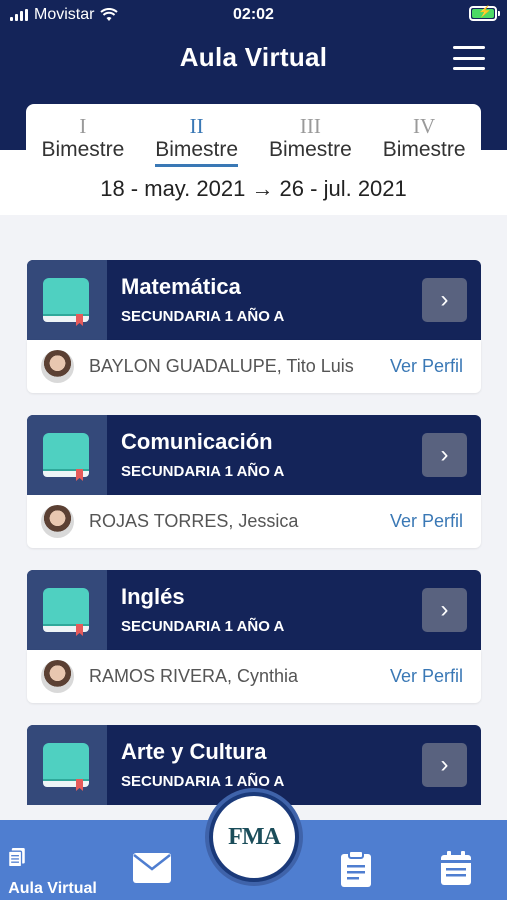  What do you see at coordinates (197, 441) in the screenshot?
I see `course-name: Comunicación` at bounding box center [197, 441].